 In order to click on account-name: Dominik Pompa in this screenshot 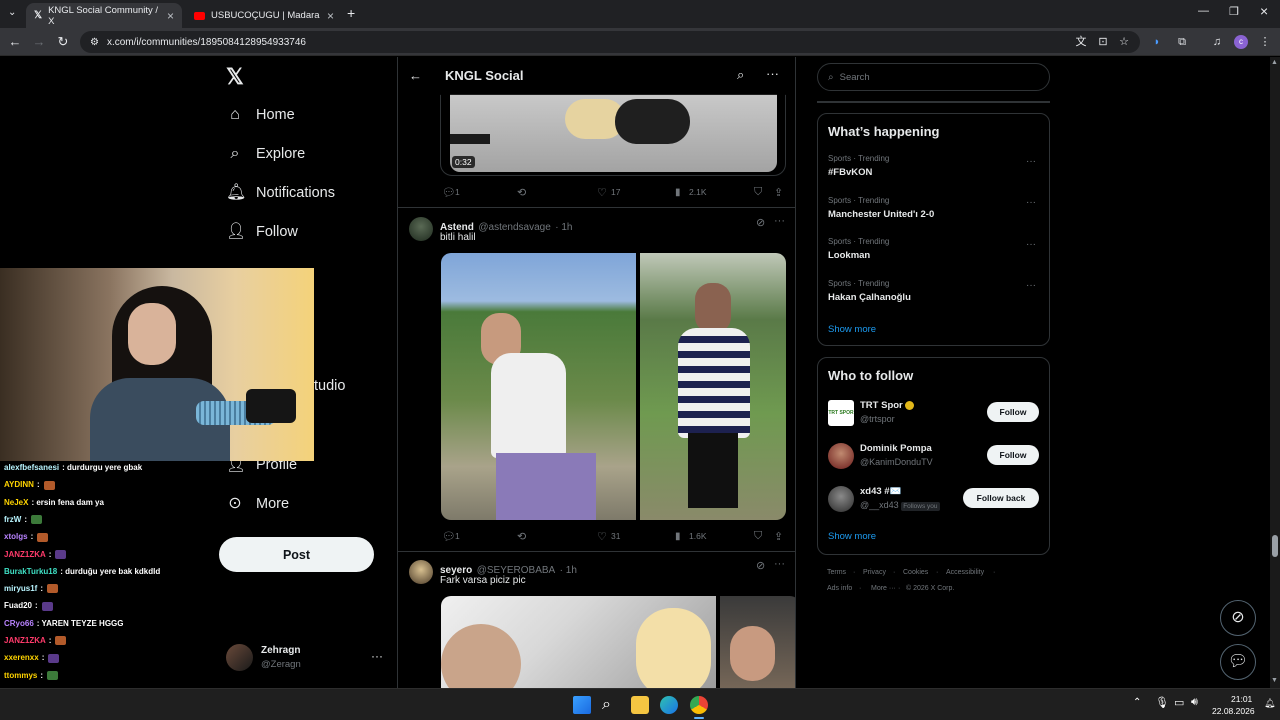, I will do `click(896, 448)`.